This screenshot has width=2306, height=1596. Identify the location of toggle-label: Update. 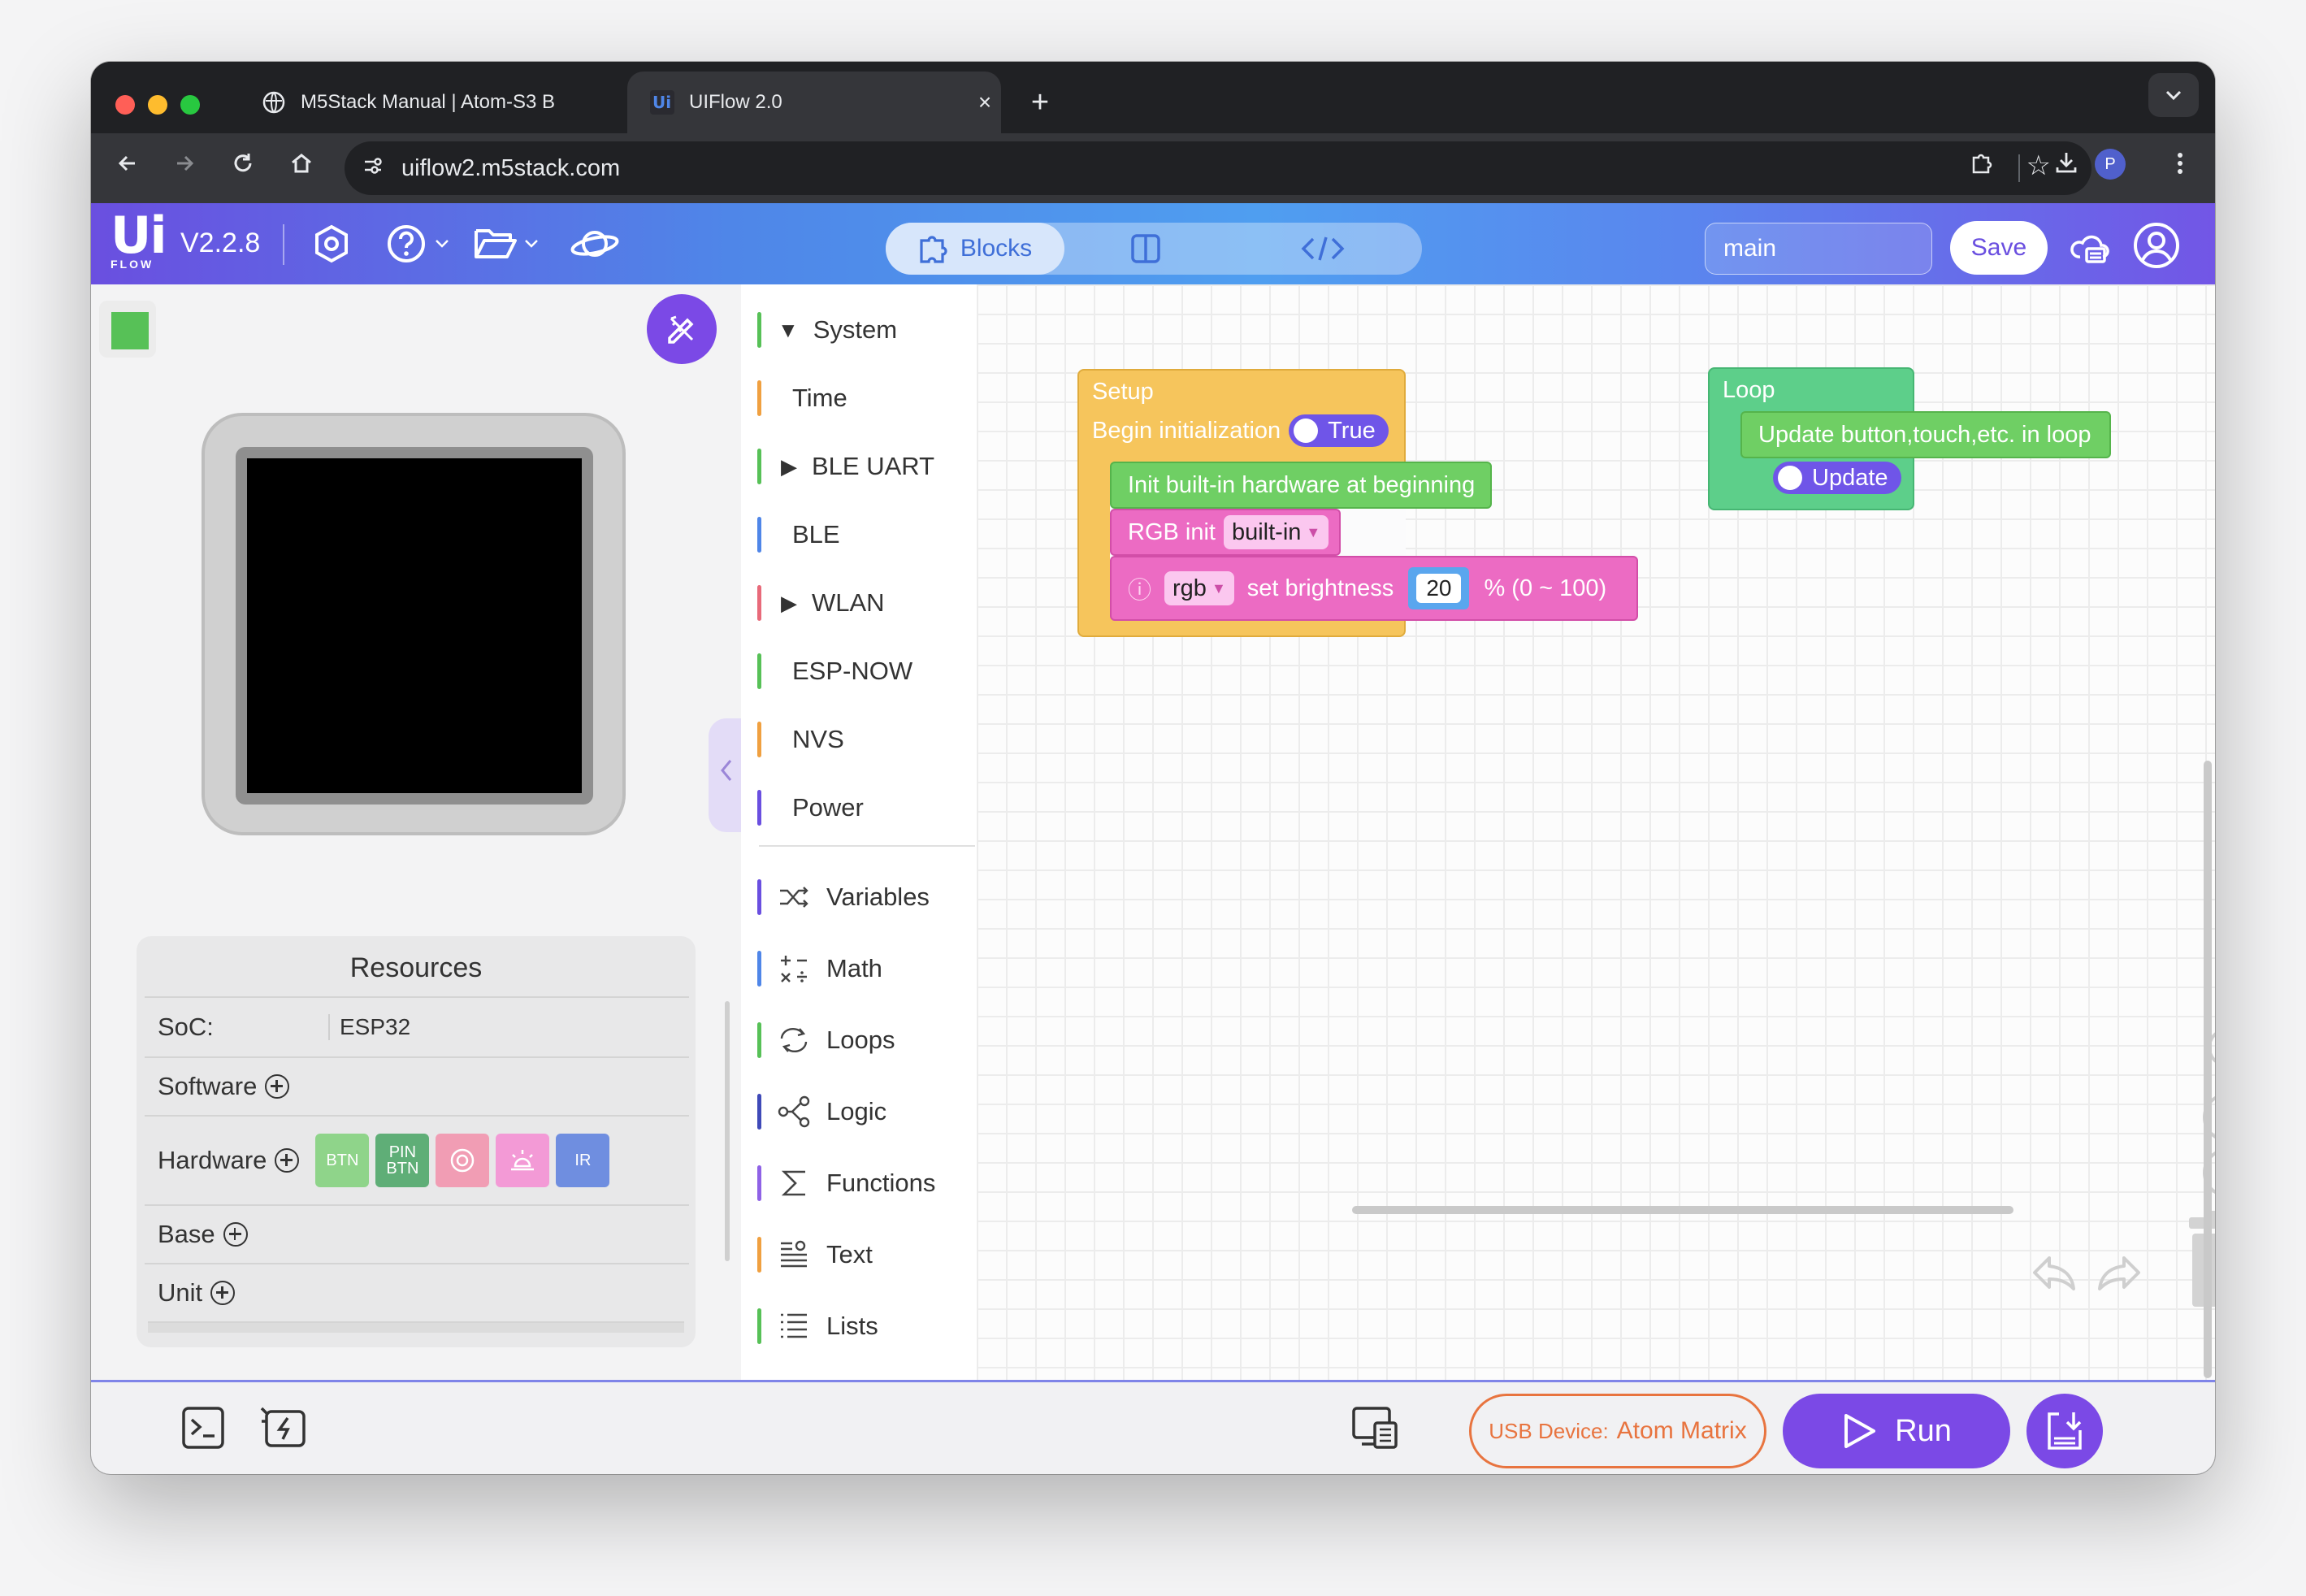
(1850, 478).